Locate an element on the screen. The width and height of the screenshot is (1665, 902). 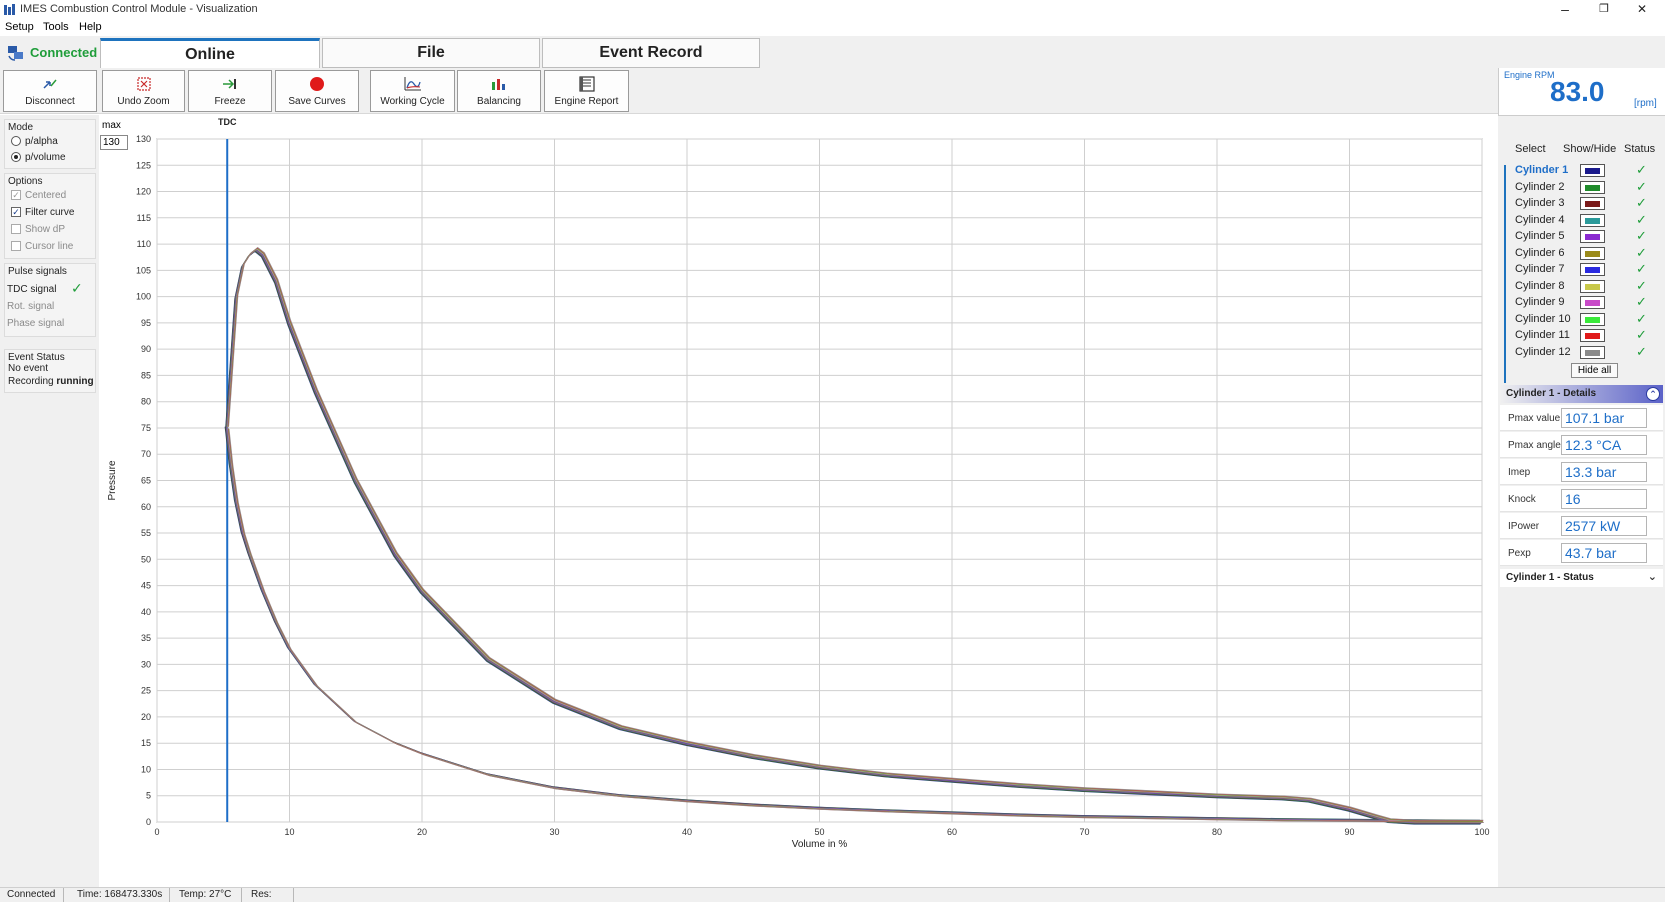
status-ok-icon: ✓ is located at coordinates (1641, 301).